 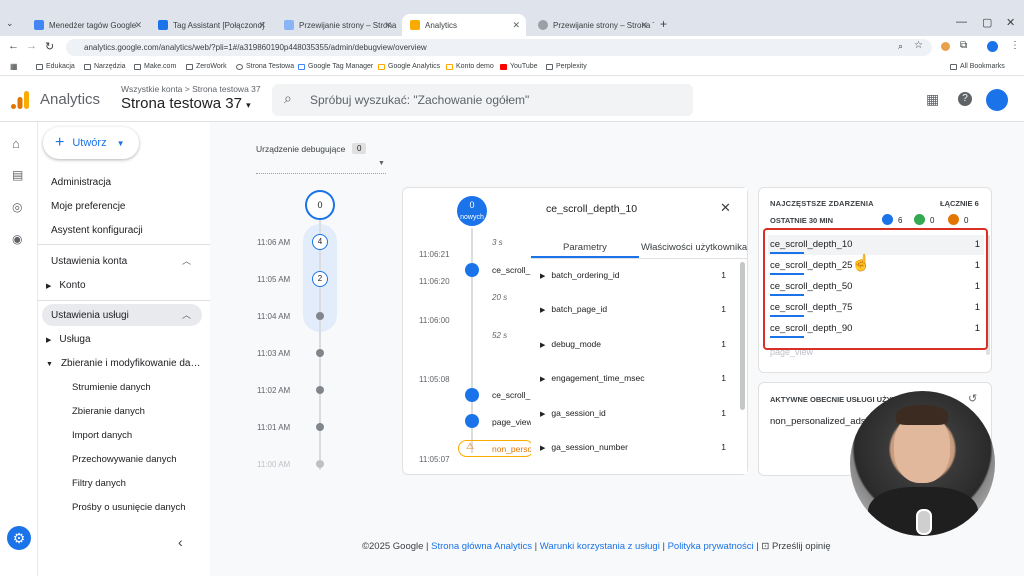 What do you see at coordinates (14, 66) in the screenshot?
I see `apps-icon: ▦` at bounding box center [14, 66].